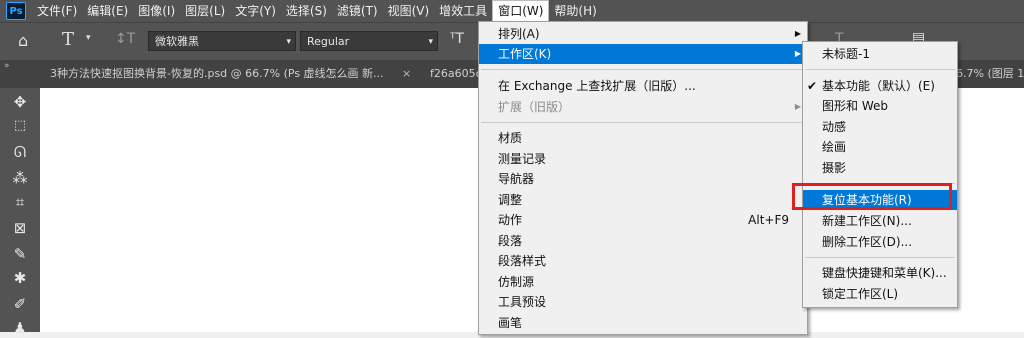 The height and width of the screenshot is (338, 1024). What do you see at coordinates (643, 282) in the screenshot?
I see `menu-item-clone-source: 仿制源` at bounding box center [643, 282].